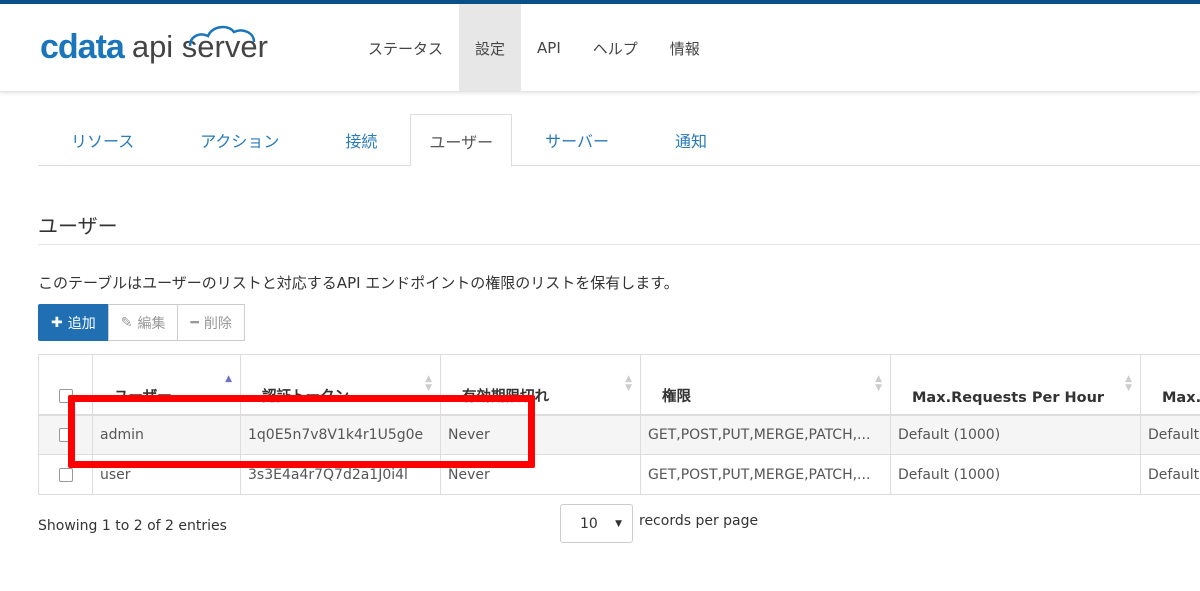 This screenshot has height=591, width=1200. I want to click on tab-connections: 接続, so click(361, 140).